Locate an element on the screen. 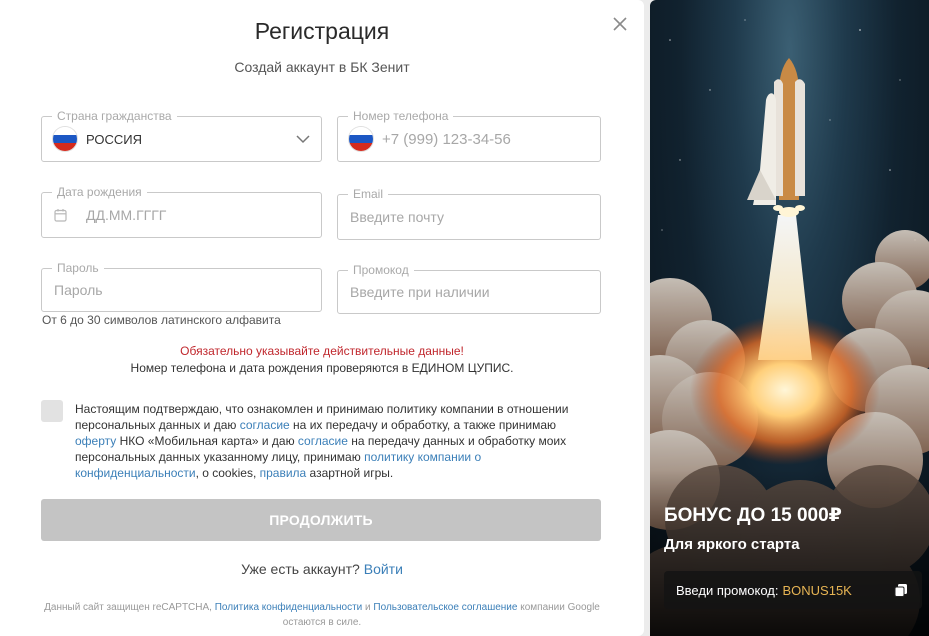 The width and height of the screenshot is (929, 636). google-privacy-link: Политика конфиденциальности is located at coordinates (289, 607).